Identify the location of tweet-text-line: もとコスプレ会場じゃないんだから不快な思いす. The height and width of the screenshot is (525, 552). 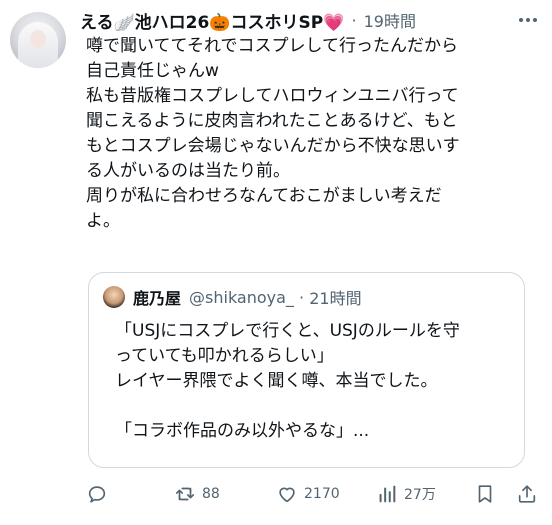
(273, 146).